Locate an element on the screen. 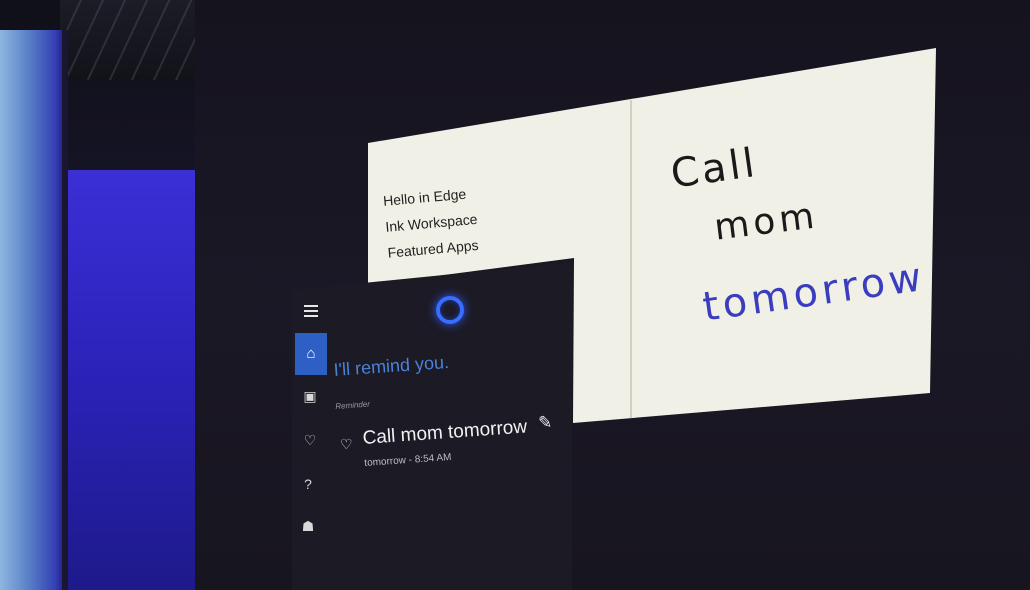 The height and width of the screenshot is (590, 1030). notebook-icon: ▣ is located at coordinates (310, 396).